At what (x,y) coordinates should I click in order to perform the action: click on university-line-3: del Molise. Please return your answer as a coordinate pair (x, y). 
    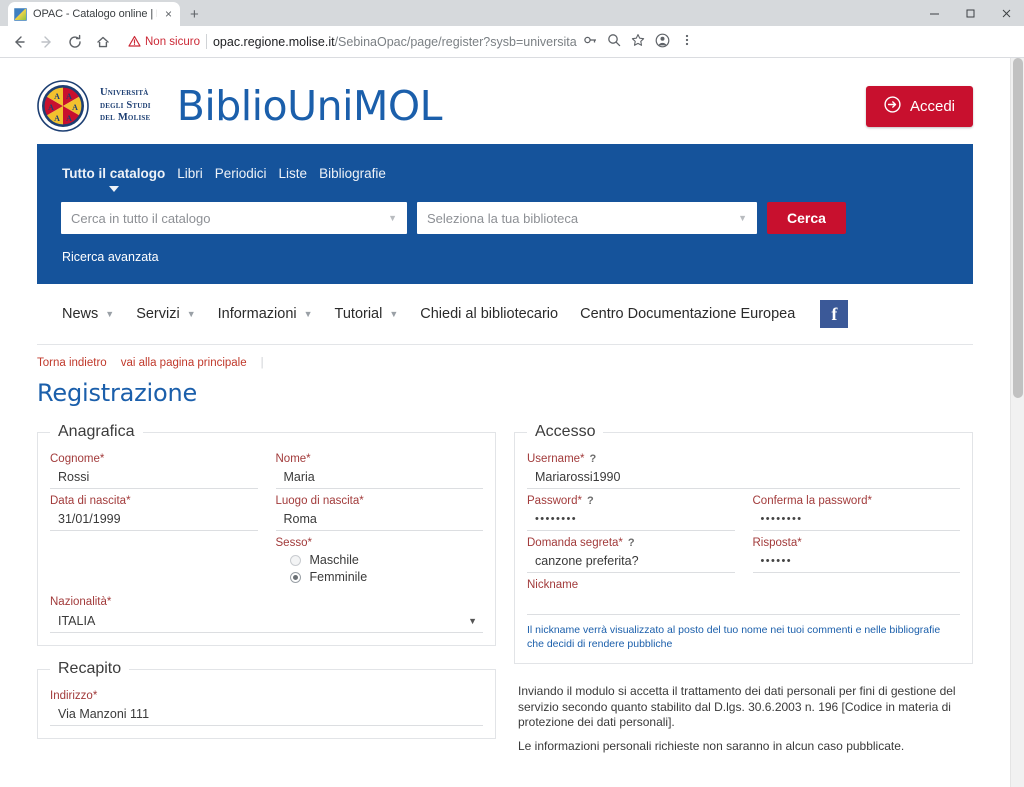
    Looking at the image, I should click on (125, 118).